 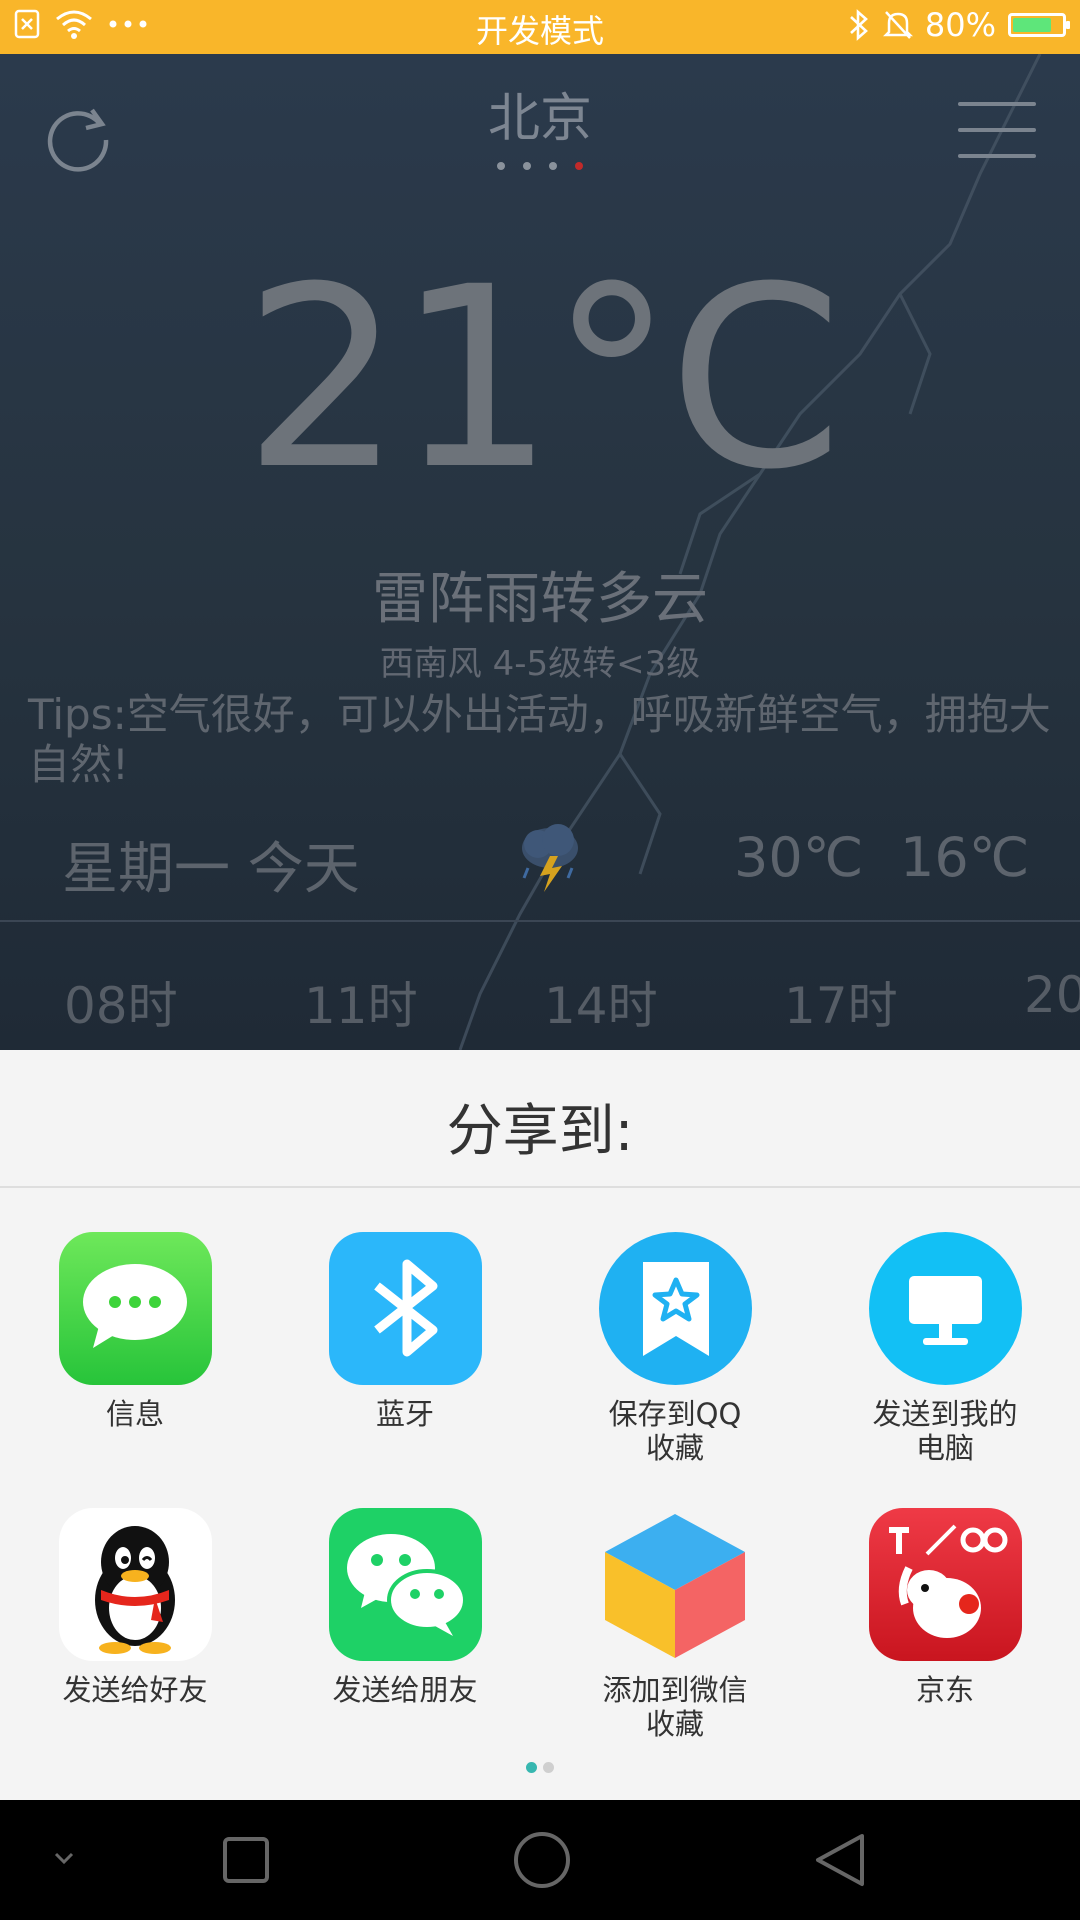 I want to click on share-bluetooth: 蓝牙, so click(x=405, y=1331).